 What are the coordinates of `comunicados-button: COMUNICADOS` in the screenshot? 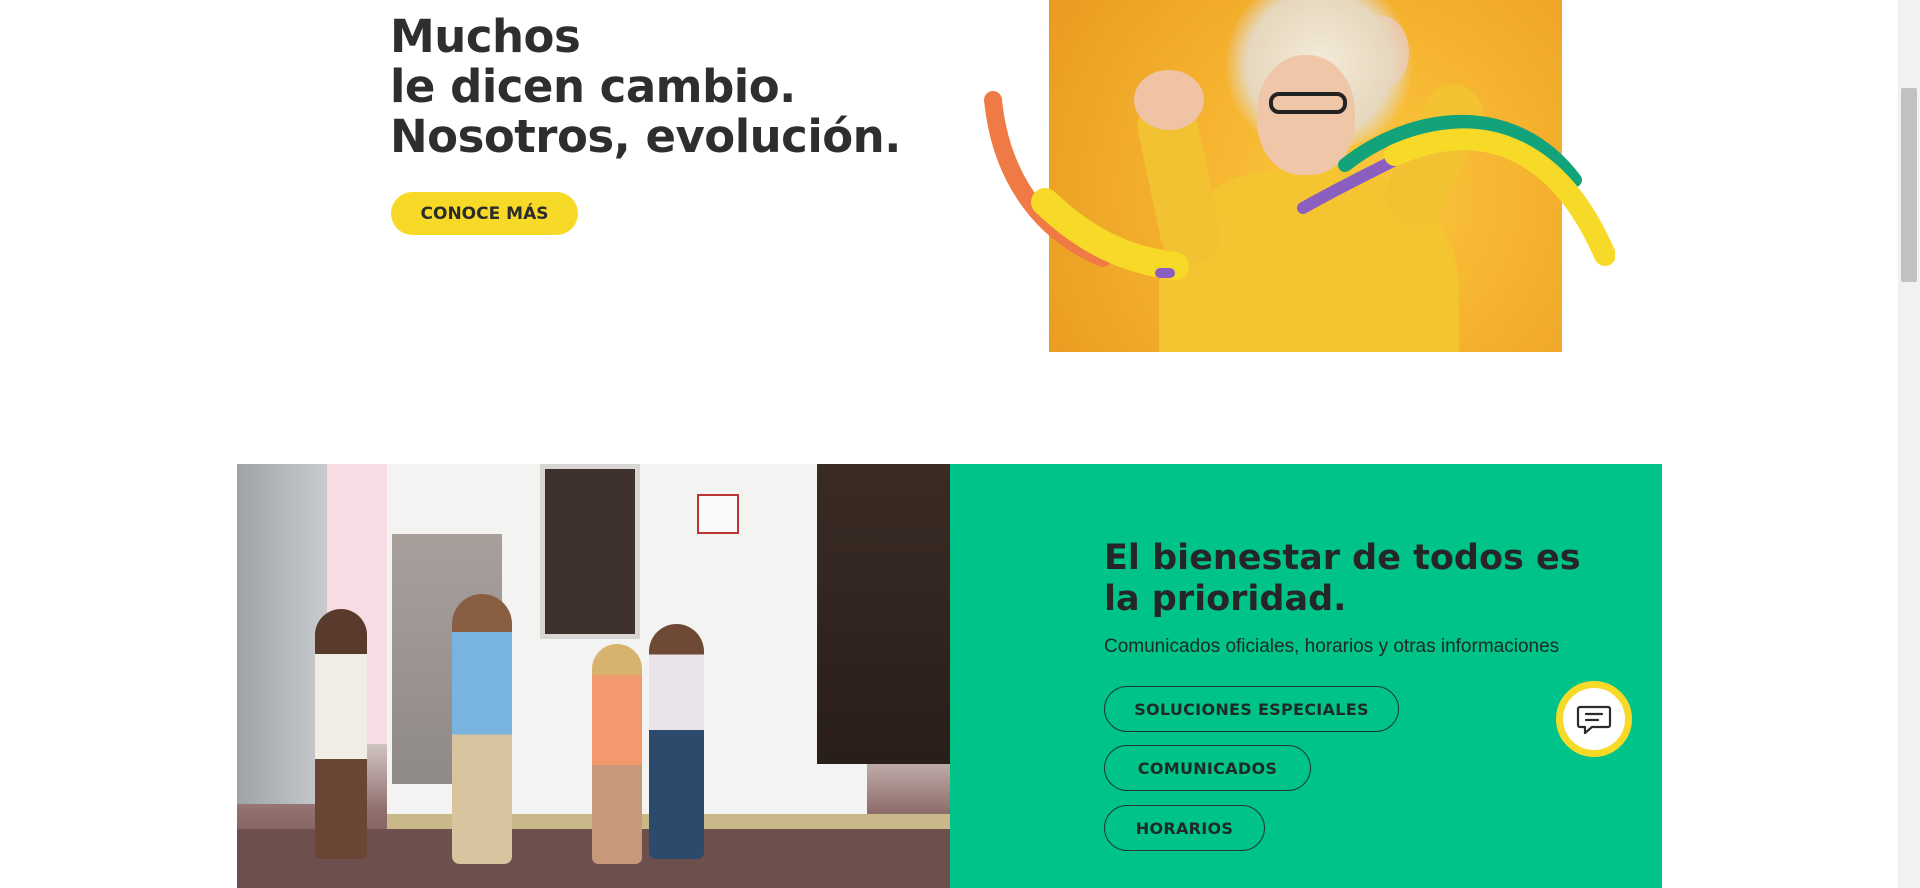 It's located at (1207, 768).